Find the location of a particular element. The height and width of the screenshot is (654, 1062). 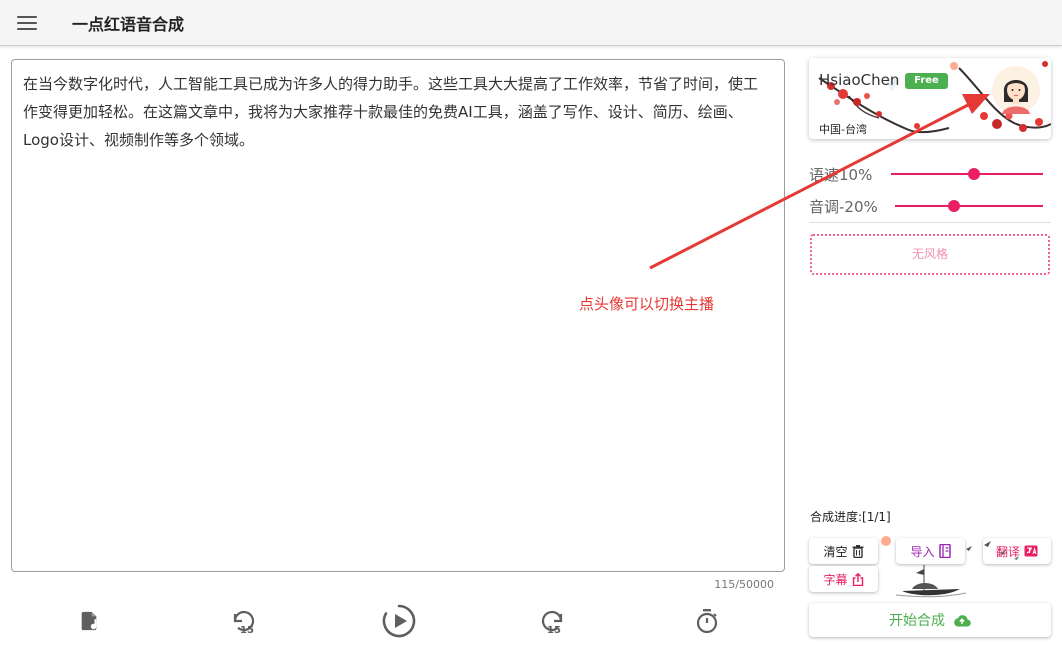

forward-15-button: 15 is located at coordinates (552, 621).